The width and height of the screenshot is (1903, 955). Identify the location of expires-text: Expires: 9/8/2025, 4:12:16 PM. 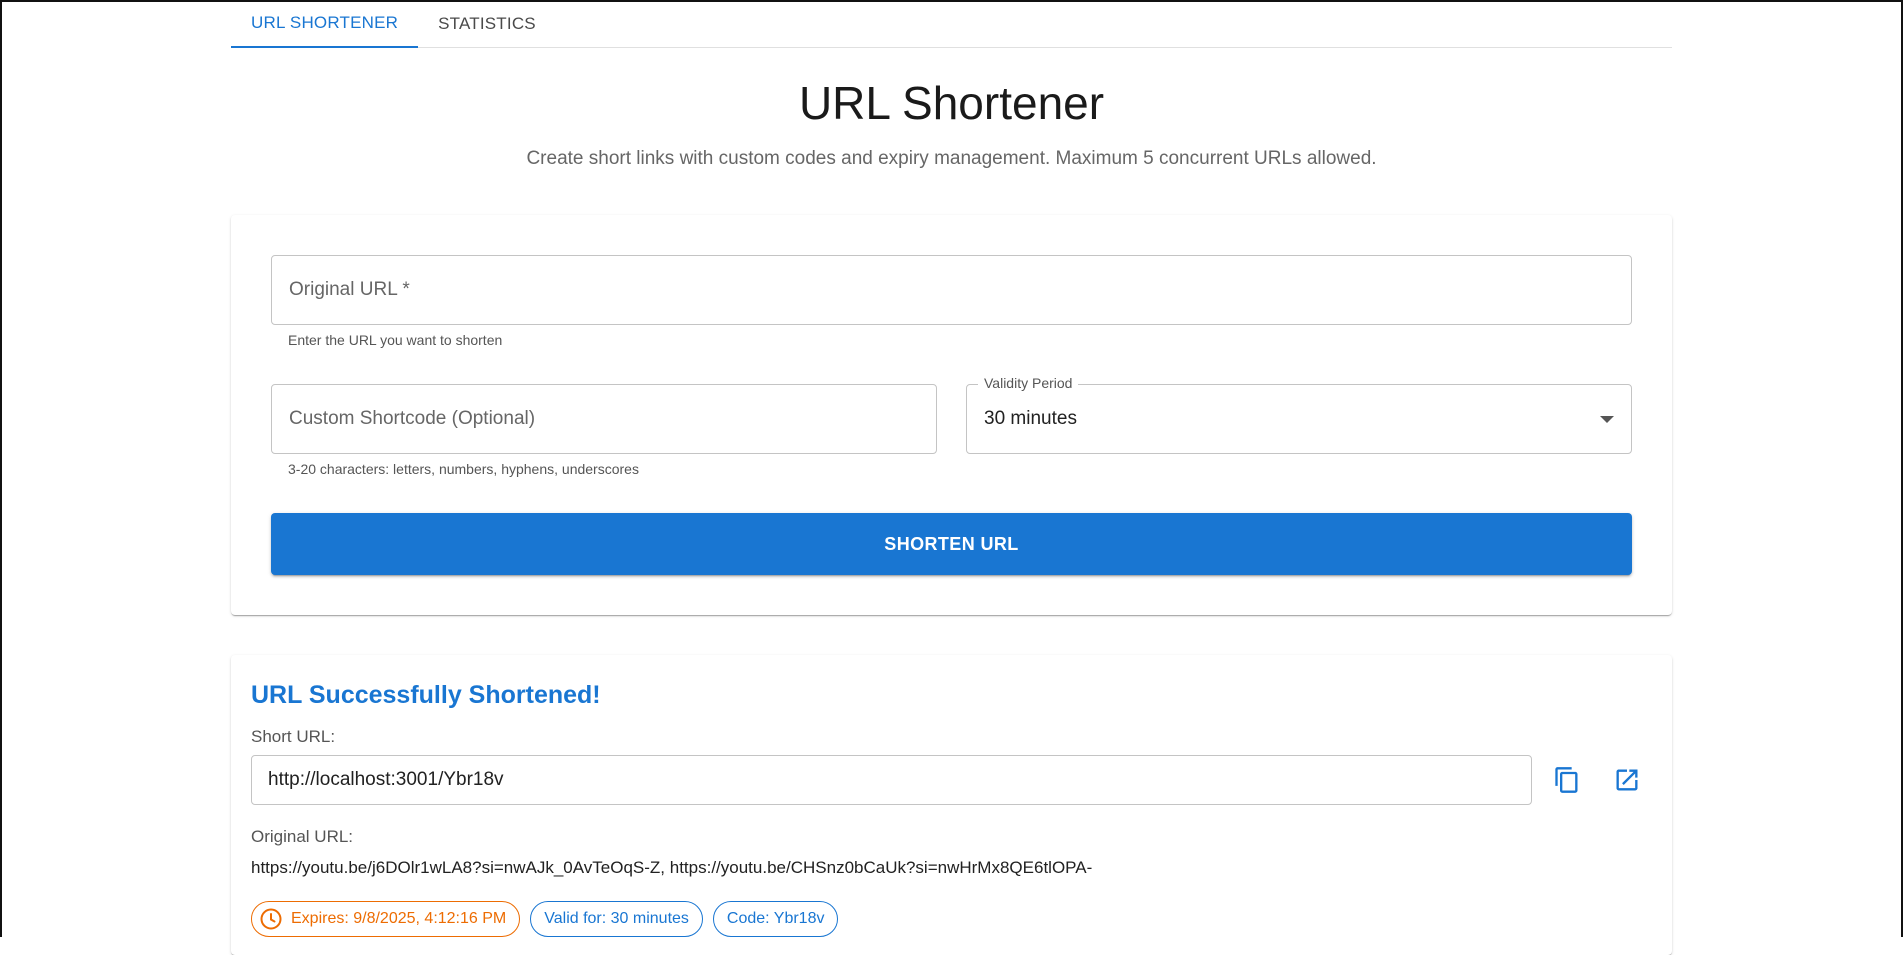
(399, 918).